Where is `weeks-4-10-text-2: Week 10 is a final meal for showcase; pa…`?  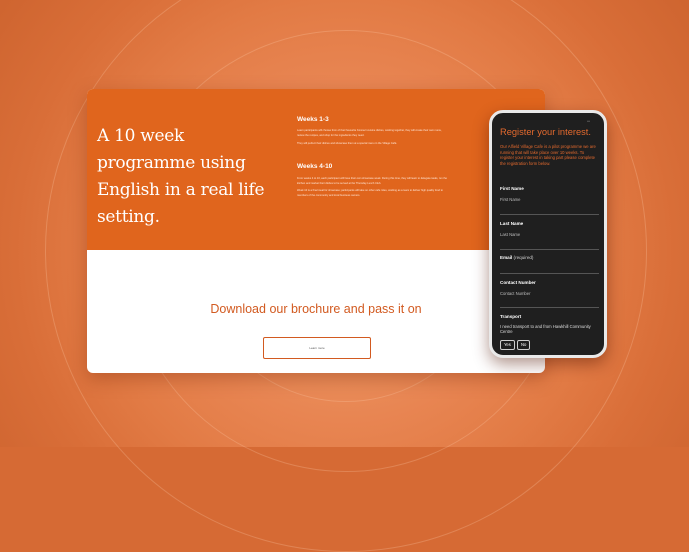 weeks-4-10-text-2: Week 10 is a final meal for showcase; pa… is located at coordinates (370, 193).